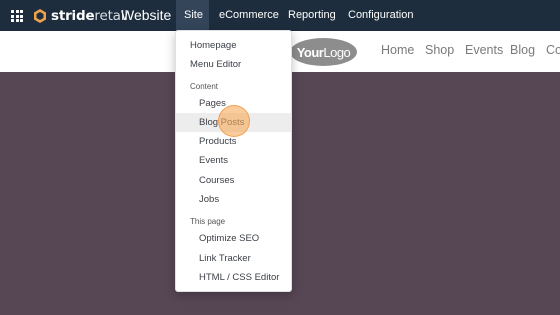 The image size is (560, 315). I want to click on nav-blog: Blog, so click(522, 50).